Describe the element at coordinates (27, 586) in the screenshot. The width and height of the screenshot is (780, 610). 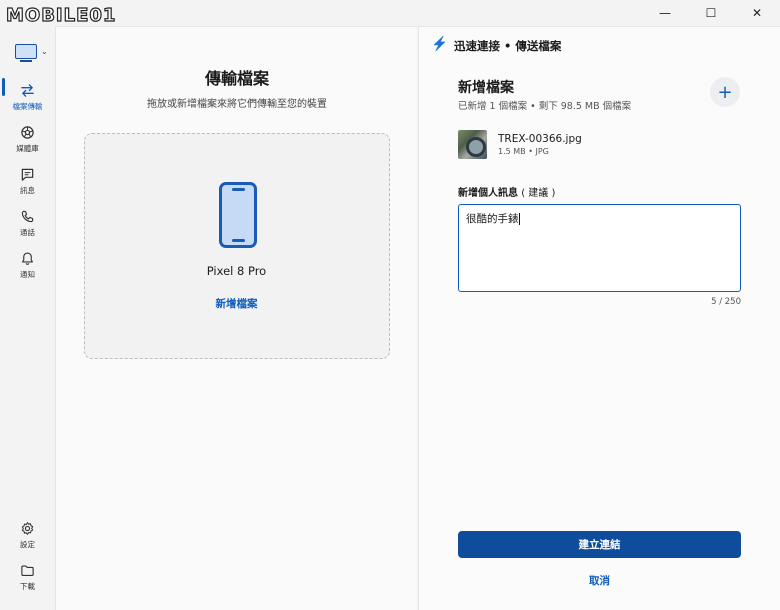
I see `sidebar-item-label: 下載` at that location.